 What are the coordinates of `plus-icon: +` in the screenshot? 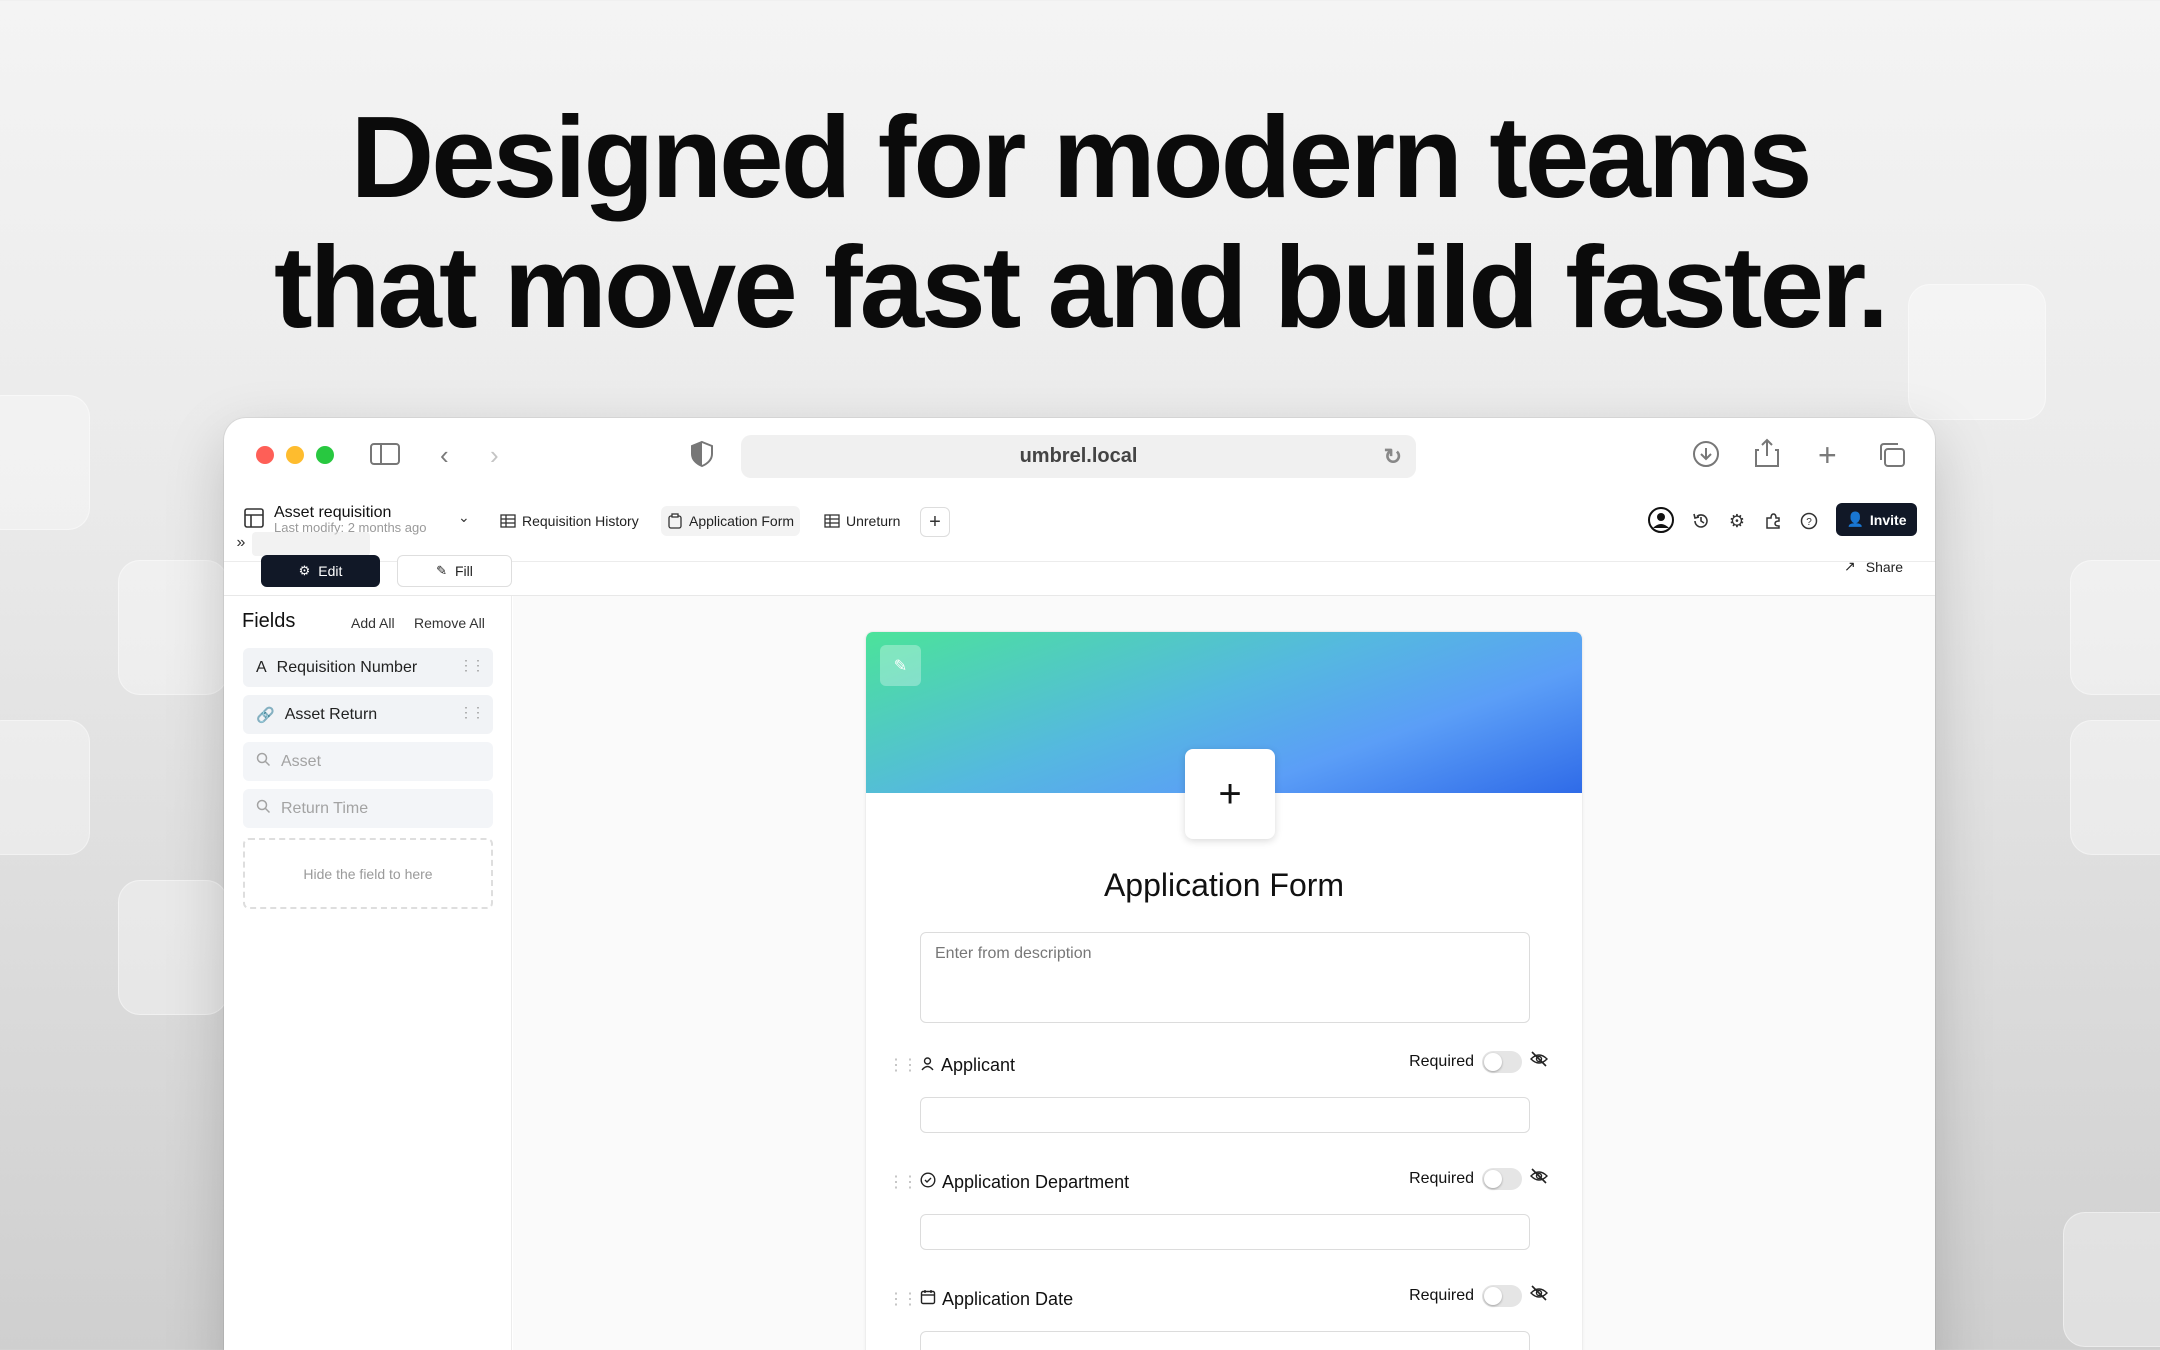 It's located at (1230, 793).